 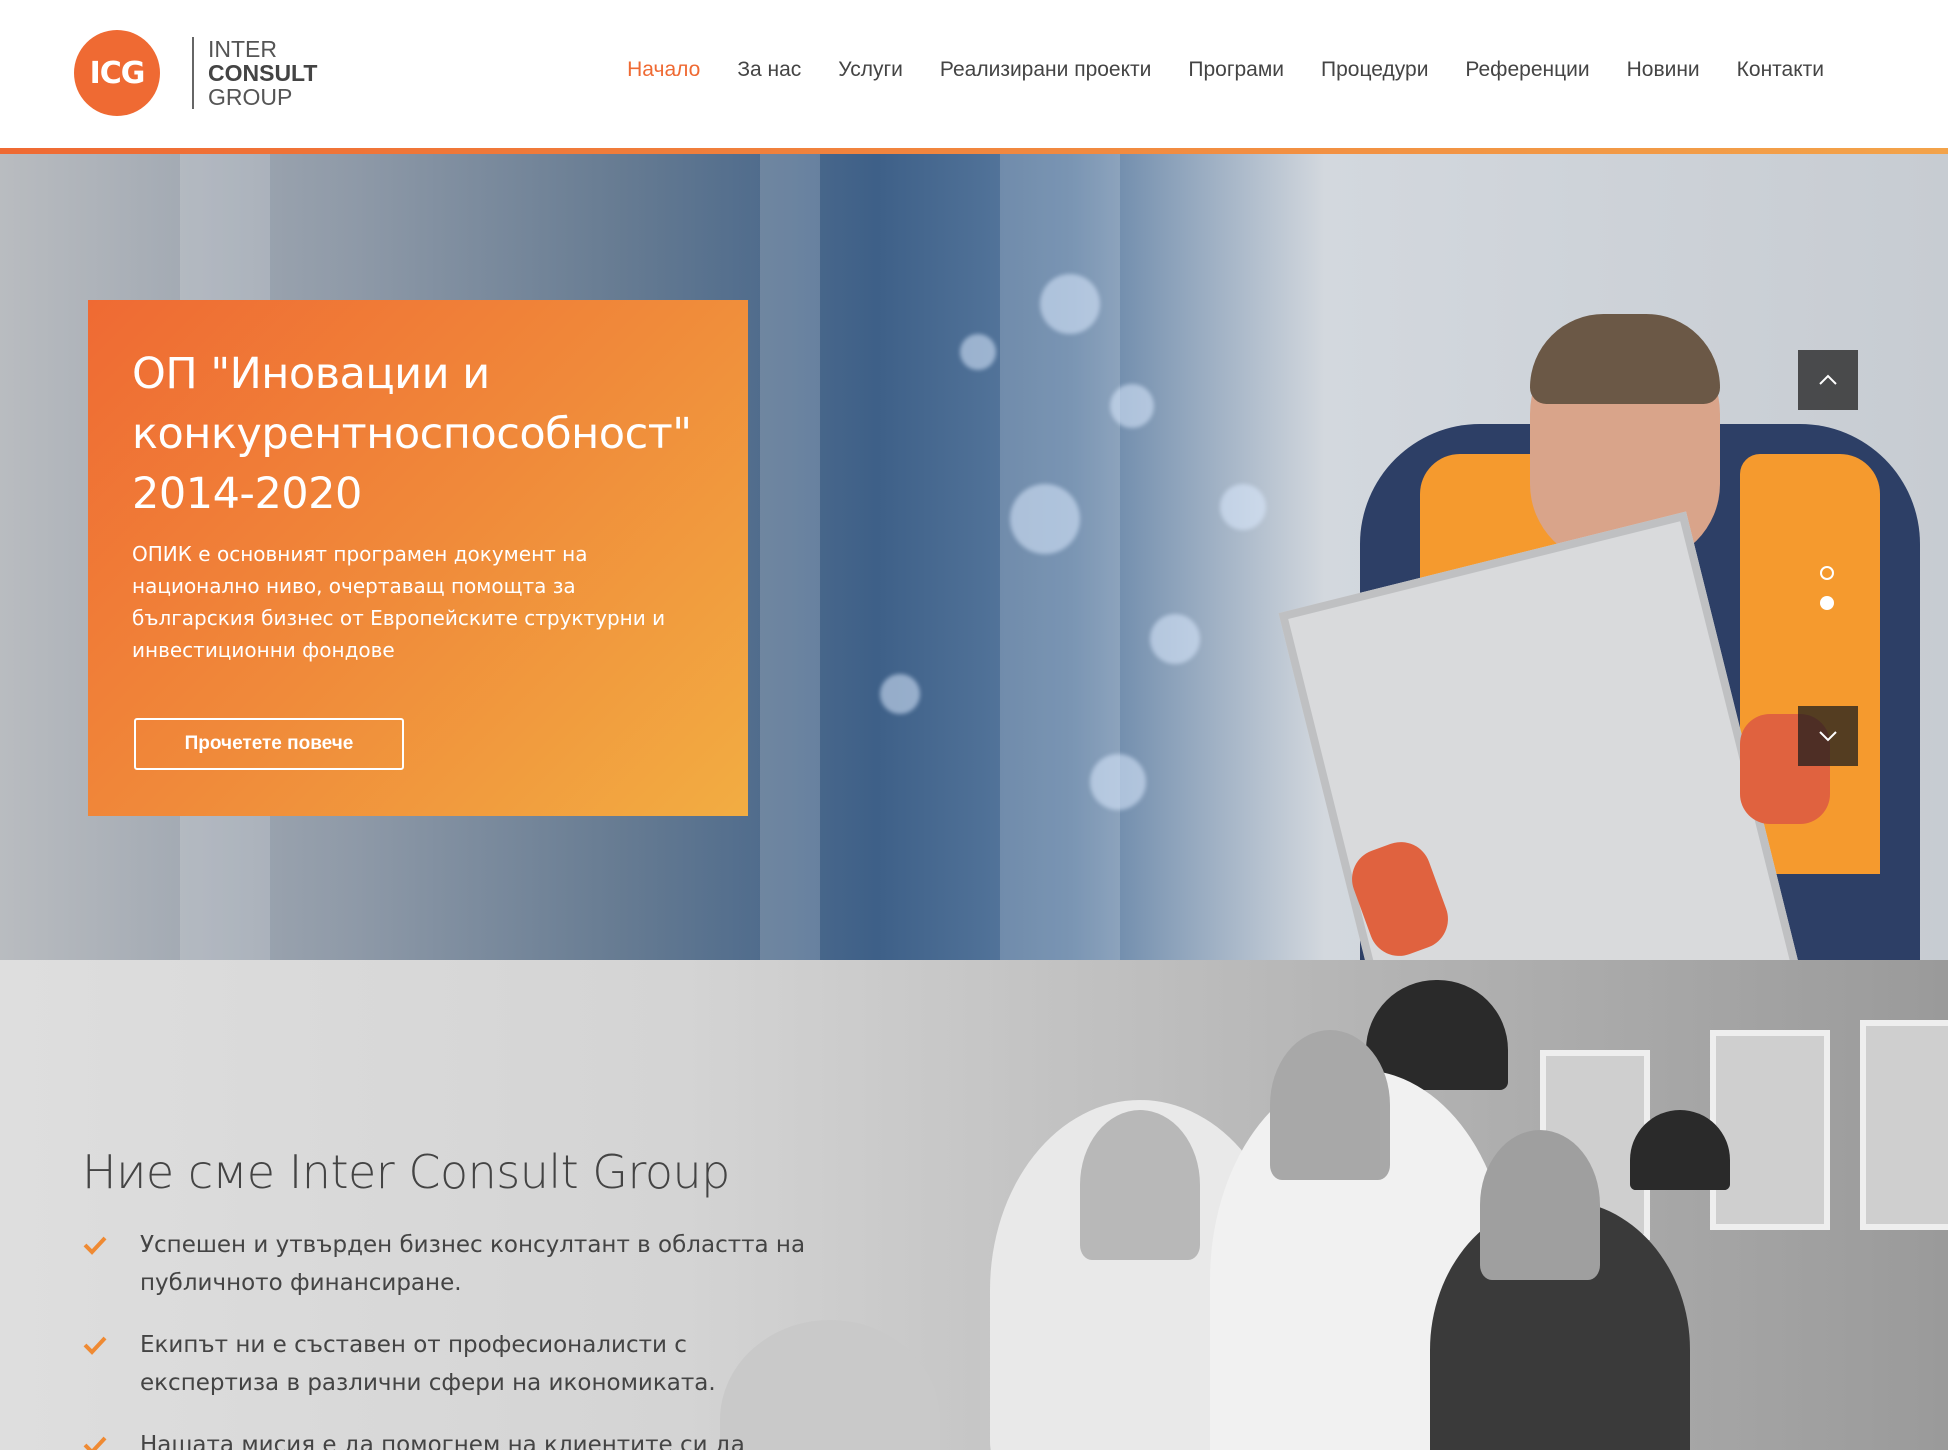 What do you see at coordinates (195, 73) in the screenshot?
I see `logo: ICG INTER CONSULT GROUP` at bounding box center [195, 73].